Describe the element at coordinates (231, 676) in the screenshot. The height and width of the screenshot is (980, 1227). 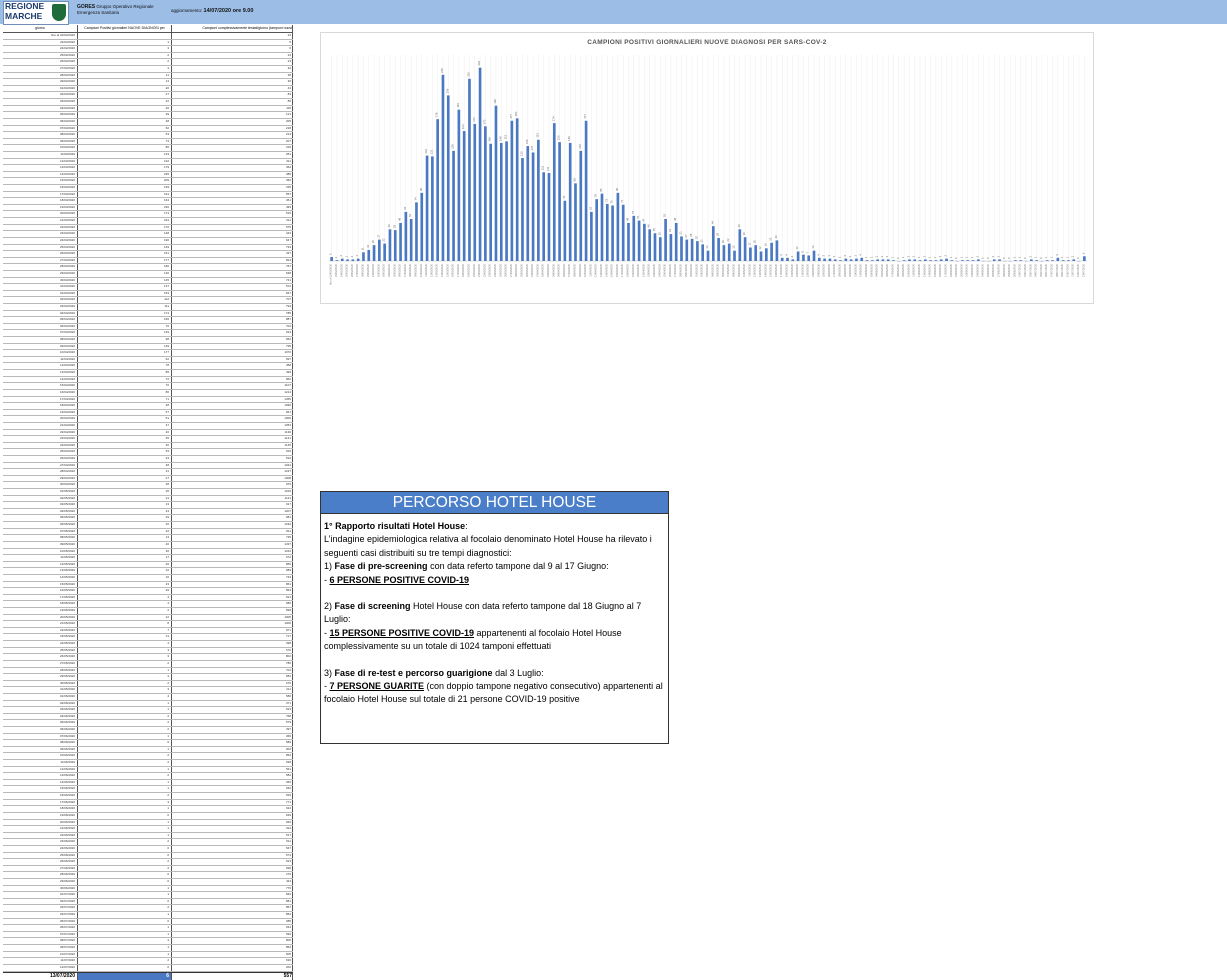
I see `cell-tests: 584` at that location.